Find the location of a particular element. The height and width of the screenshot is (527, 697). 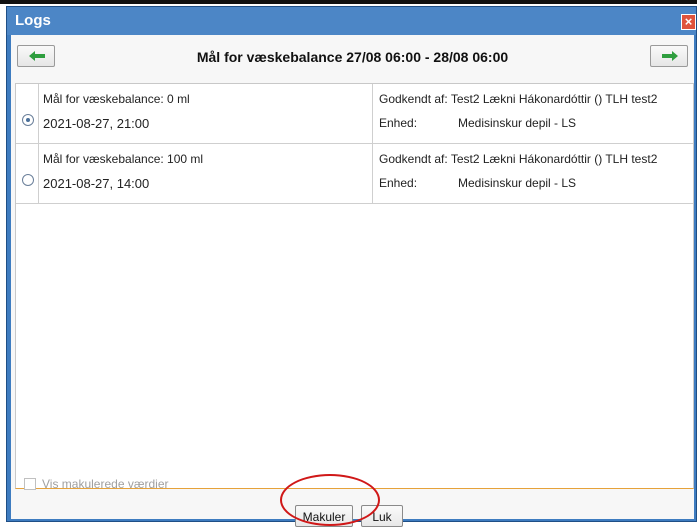

close-button: × is located at coordinates (688, 22).